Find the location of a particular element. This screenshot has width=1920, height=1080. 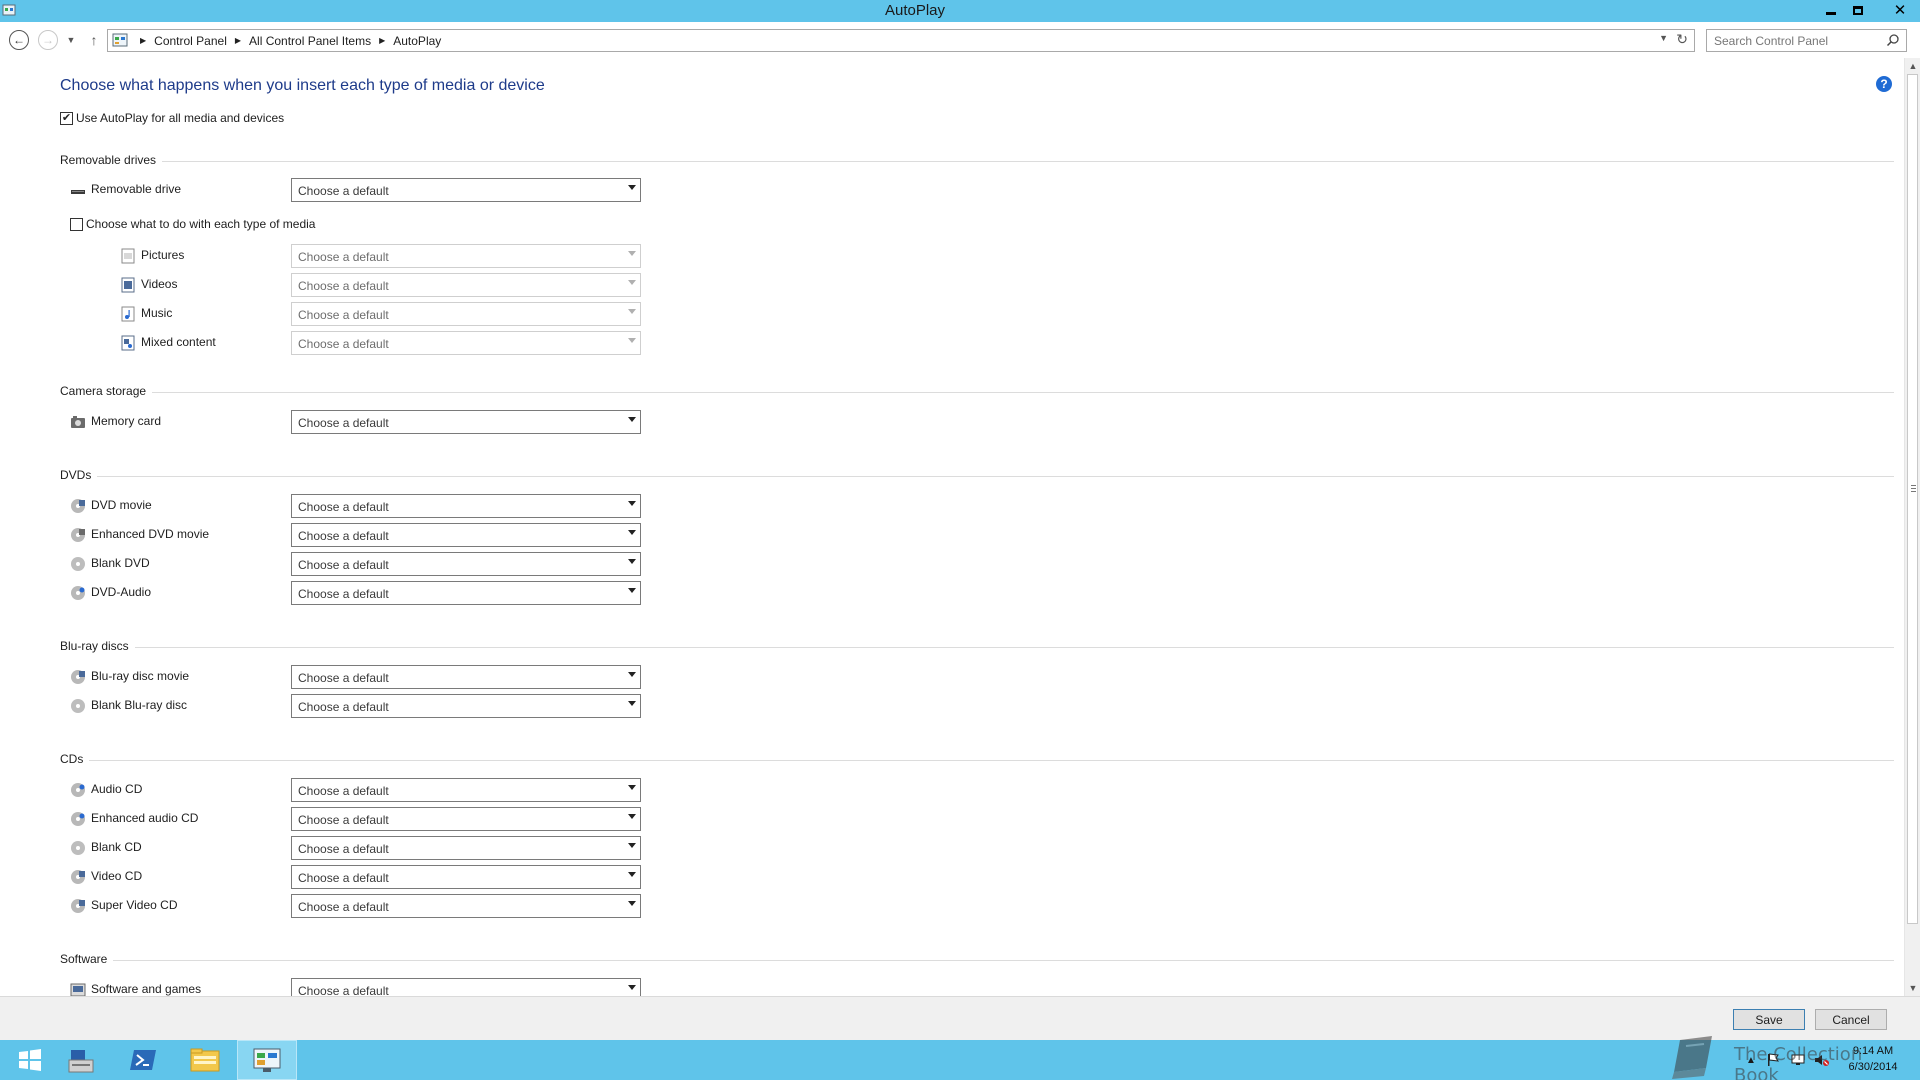

bluray-movie-select: Choose a default is located at coordinates (466, 677).